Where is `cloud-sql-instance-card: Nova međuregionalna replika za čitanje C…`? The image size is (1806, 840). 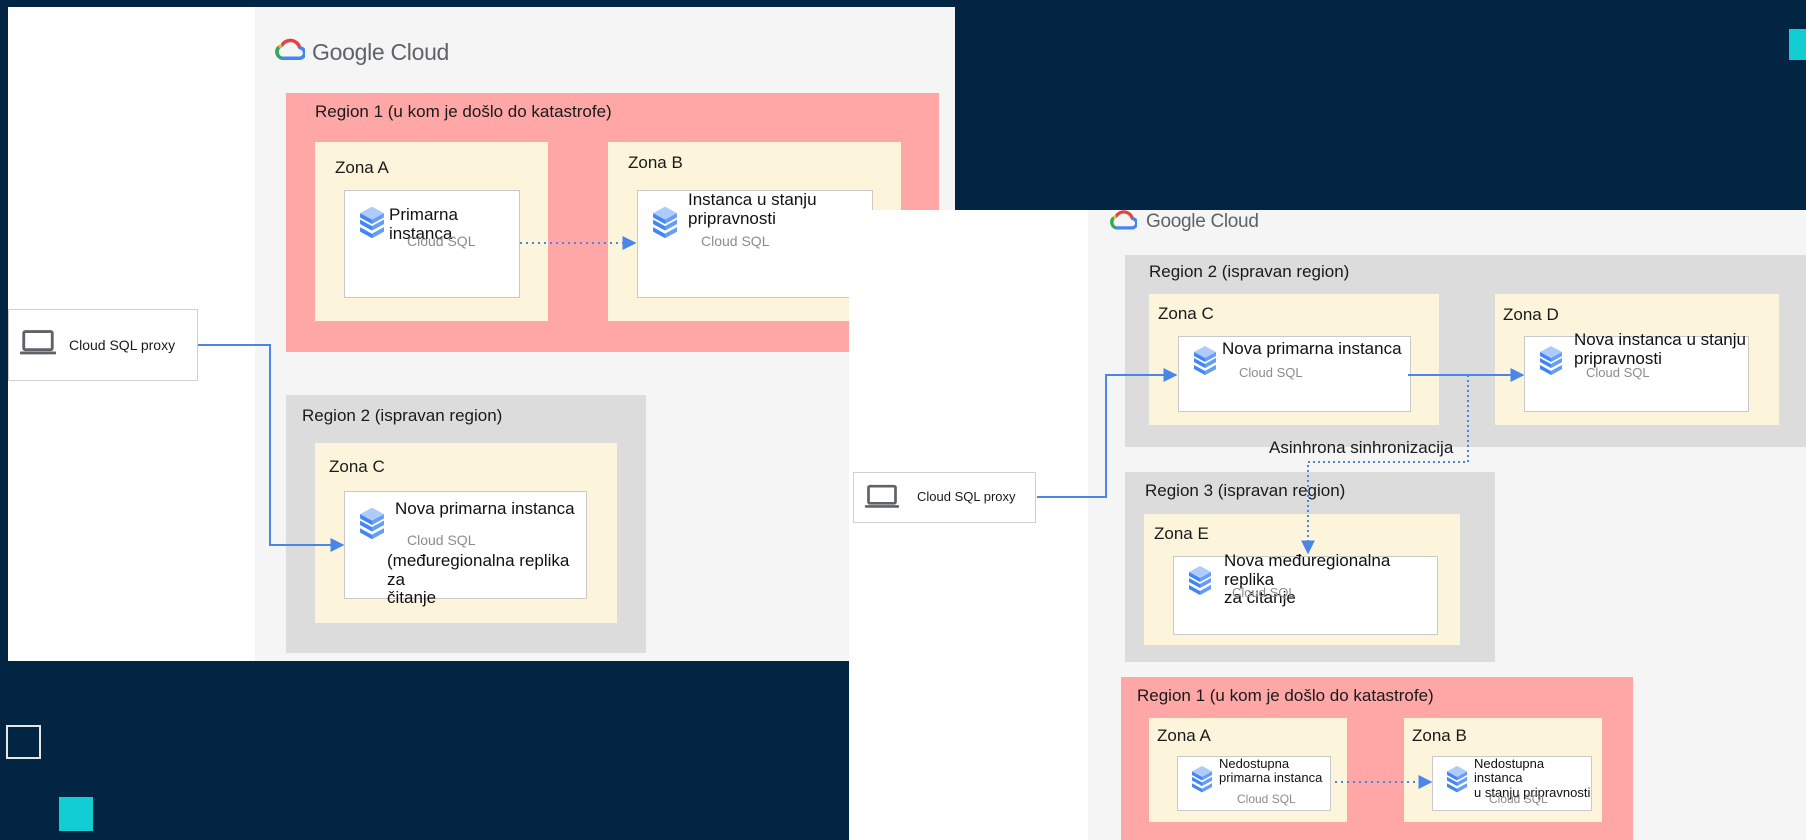 cloud-sql-instance-card: Nova međuregionalna replika za čitanje C… is located at coordinates (1305, 593).